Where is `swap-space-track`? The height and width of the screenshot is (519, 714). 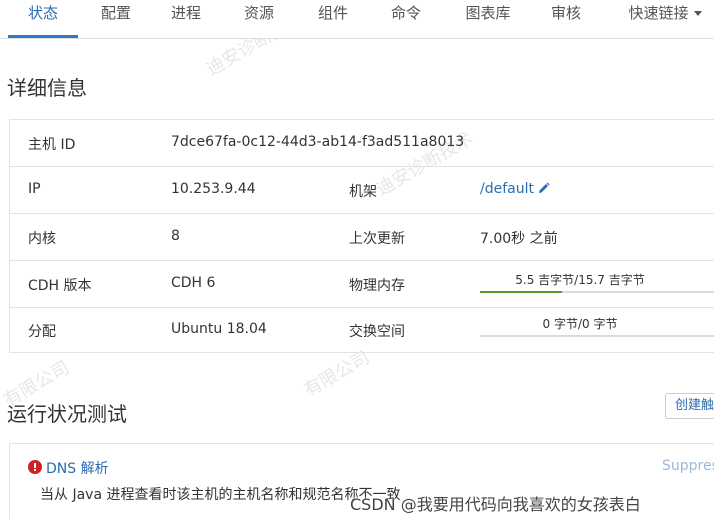
swap-space-track is located at coordinates (597, 336).